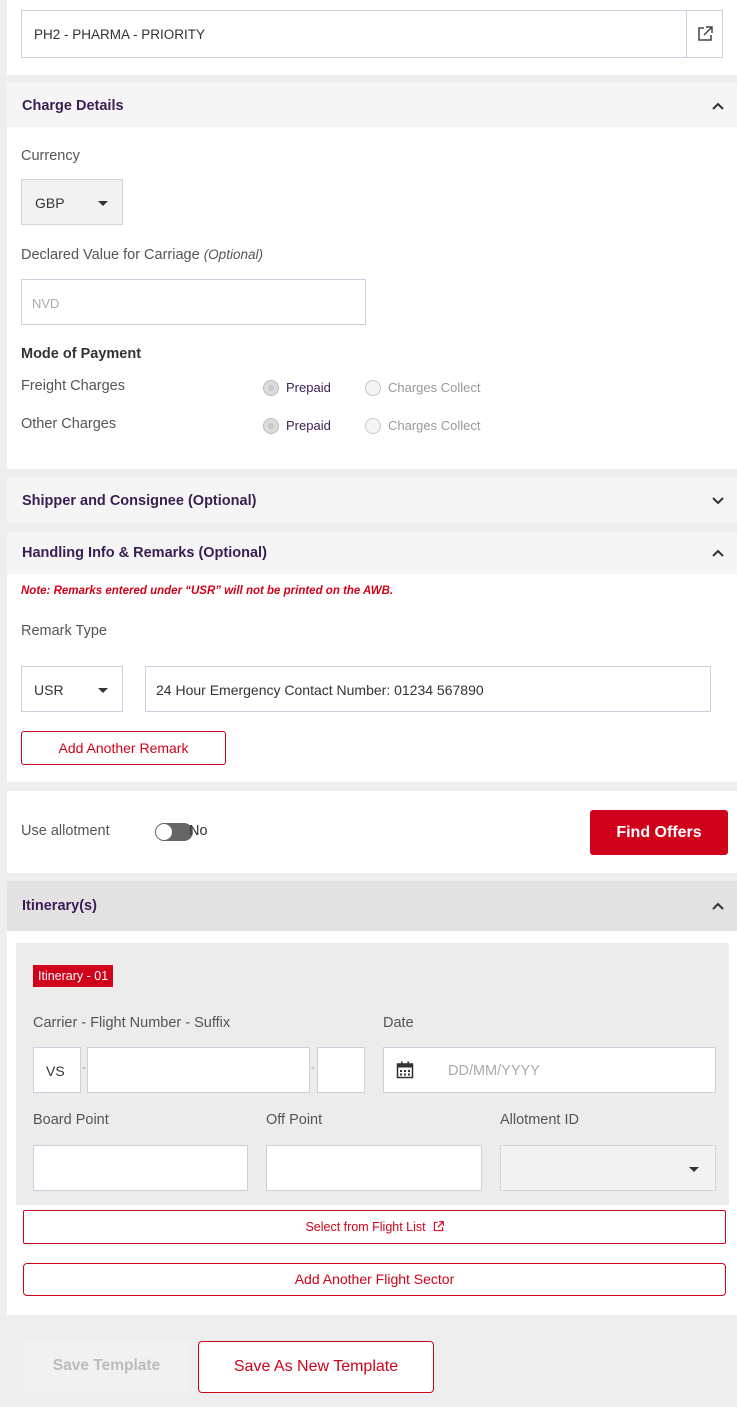  I want to click on carrier-code-value: VS, so click(55, 1071).